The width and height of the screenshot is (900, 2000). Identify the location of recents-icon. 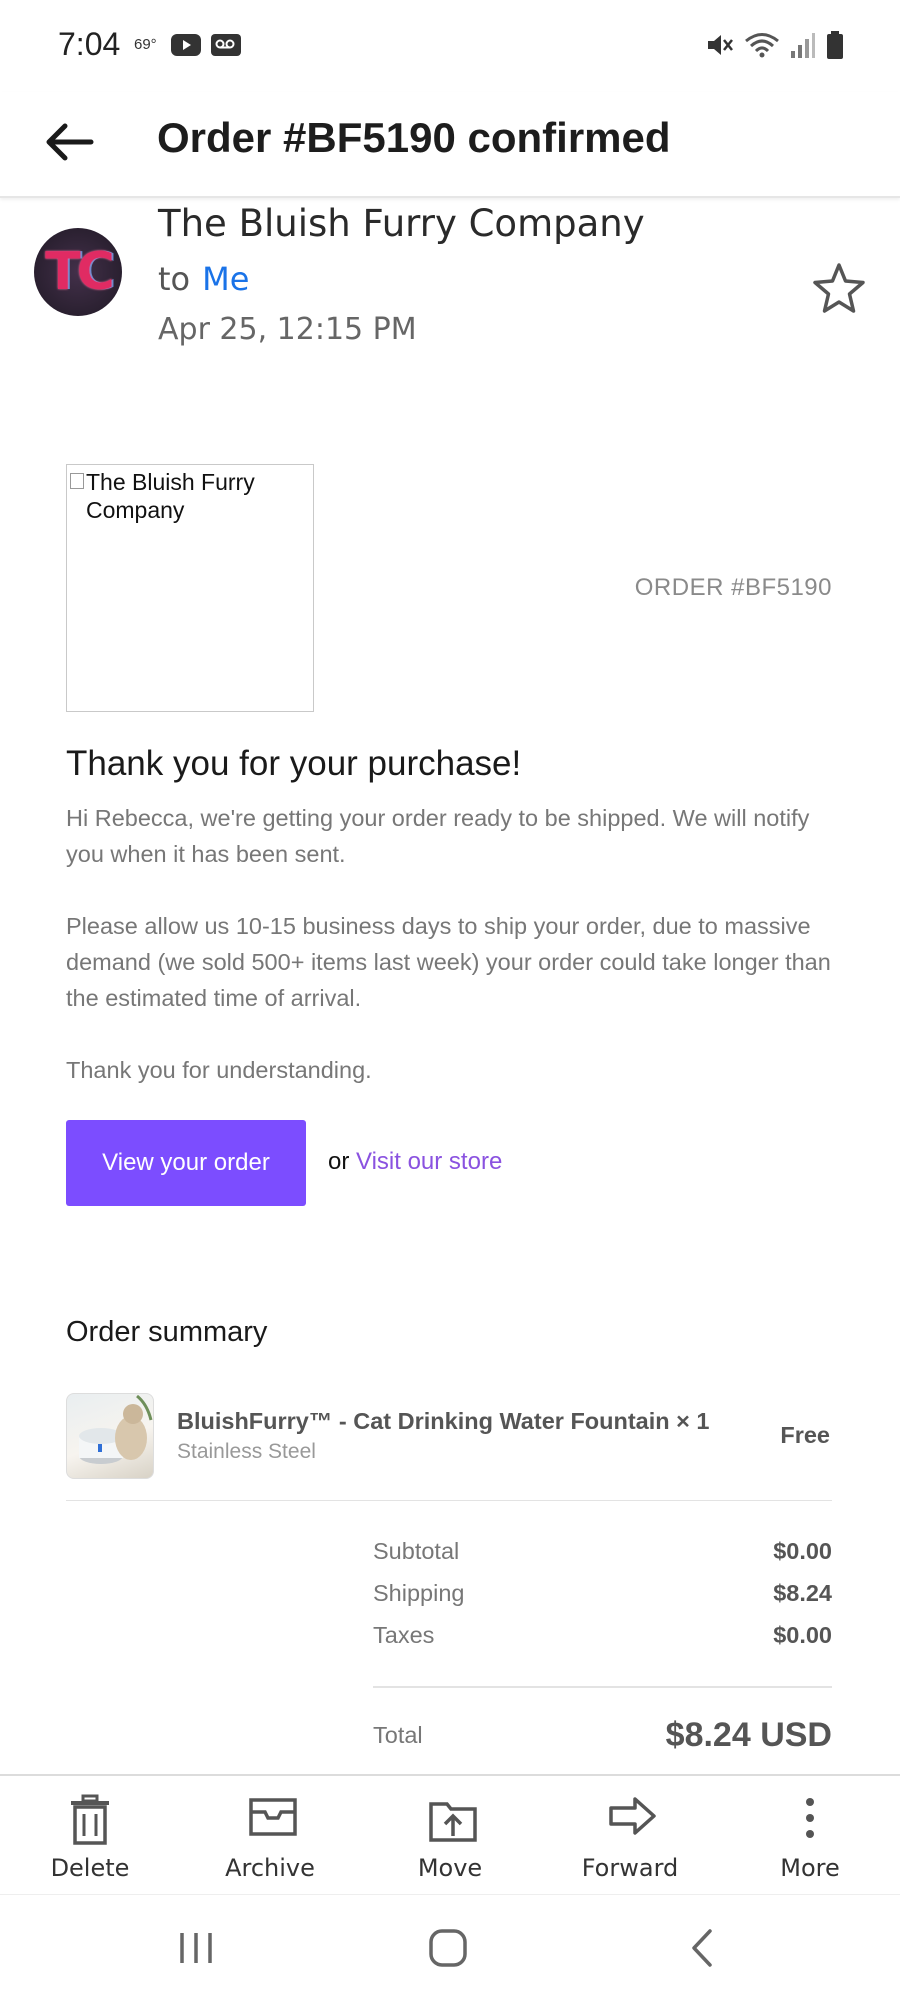
(196, 1948).